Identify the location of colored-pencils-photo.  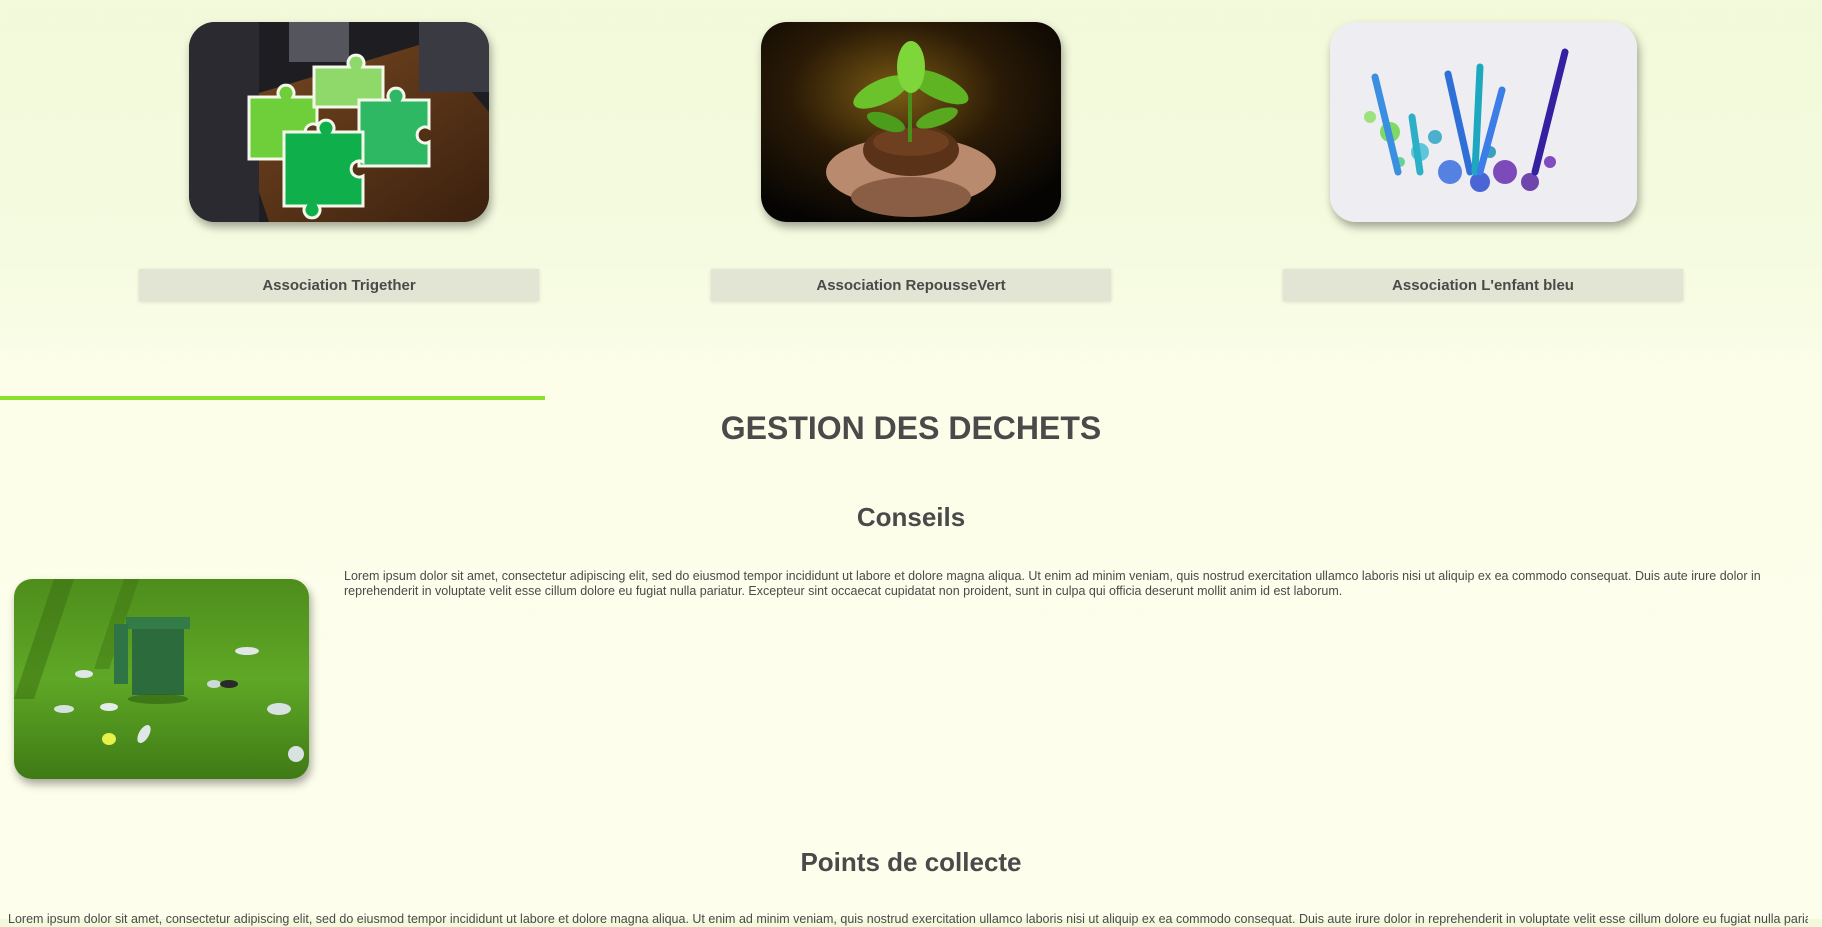
(1483, 122).